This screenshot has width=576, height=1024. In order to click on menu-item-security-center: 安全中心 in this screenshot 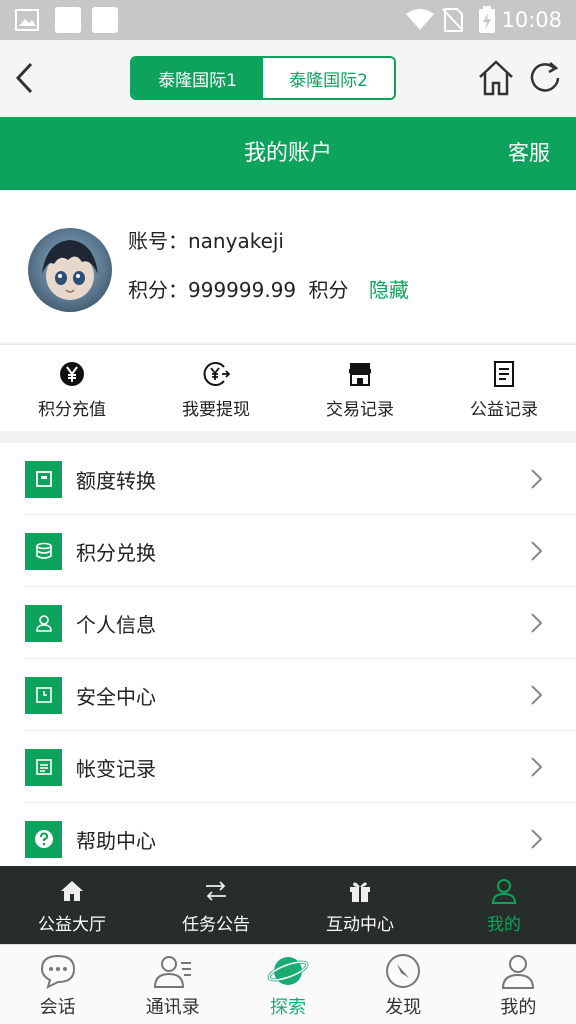, I will do `click(288, 695)`.